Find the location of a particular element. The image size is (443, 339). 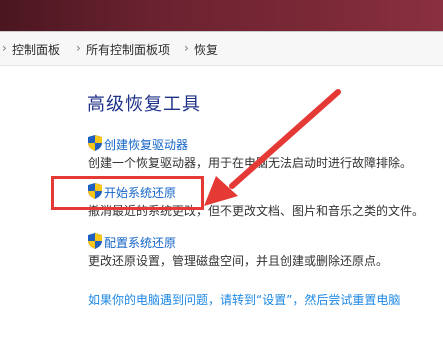

page-title: 高级恢复工具 is located at coordinates (144, 104).